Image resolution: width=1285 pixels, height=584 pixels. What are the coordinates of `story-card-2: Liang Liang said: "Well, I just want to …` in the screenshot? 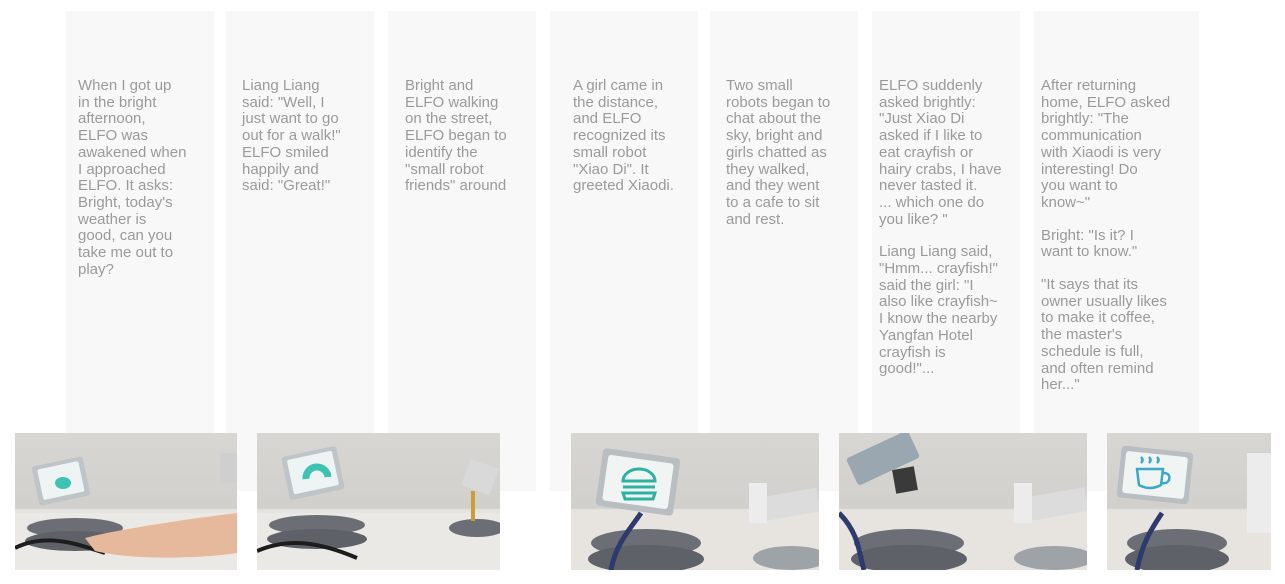 It's located at (300, 251).